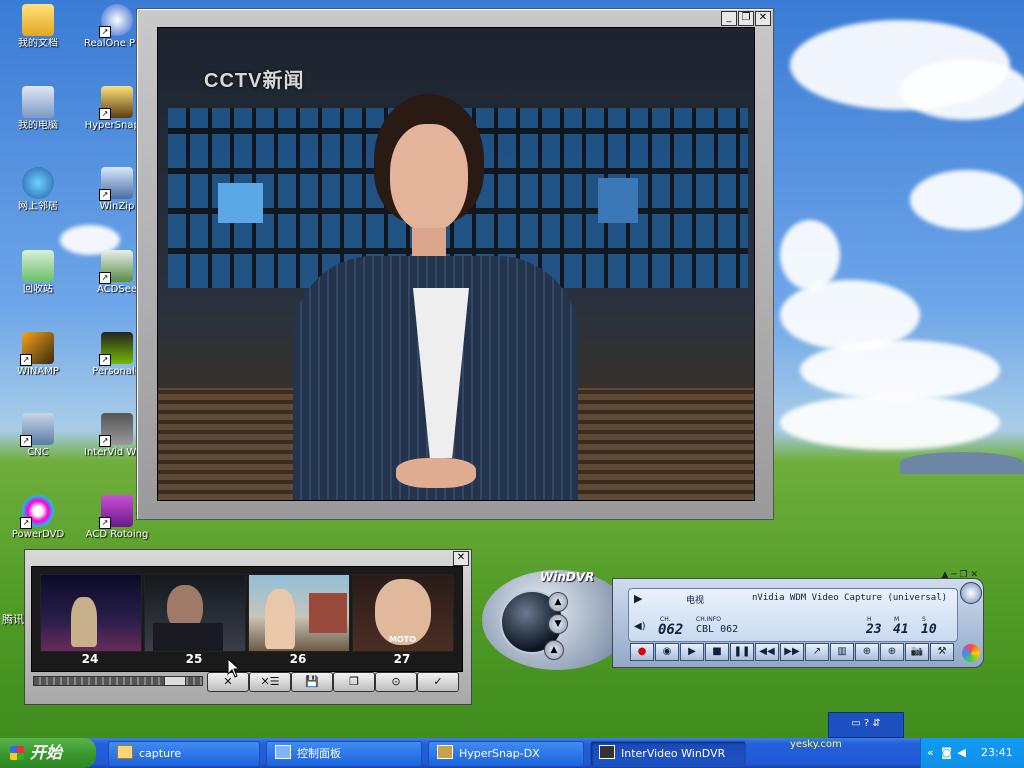 The image size is (1024, 768). Describe the element at coordinates (13, 619) in the screenshot. I see `partial-icon-label: 腾讯` at that location.